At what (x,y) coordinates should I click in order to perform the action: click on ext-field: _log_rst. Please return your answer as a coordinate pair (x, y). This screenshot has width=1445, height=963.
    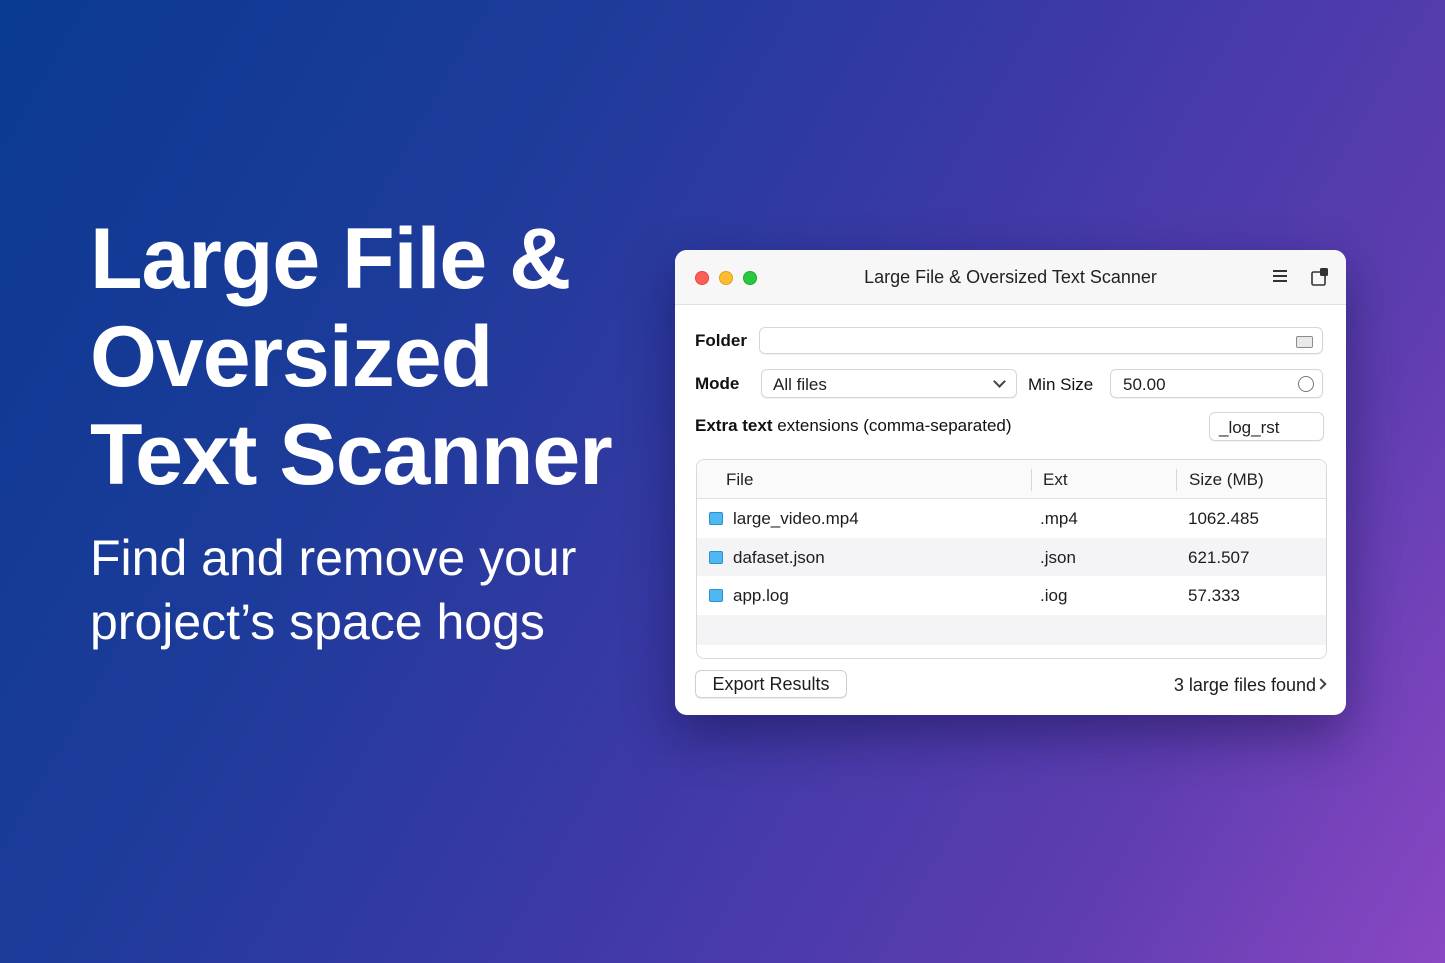
    Looking at the image, I should click on (1266, 426).